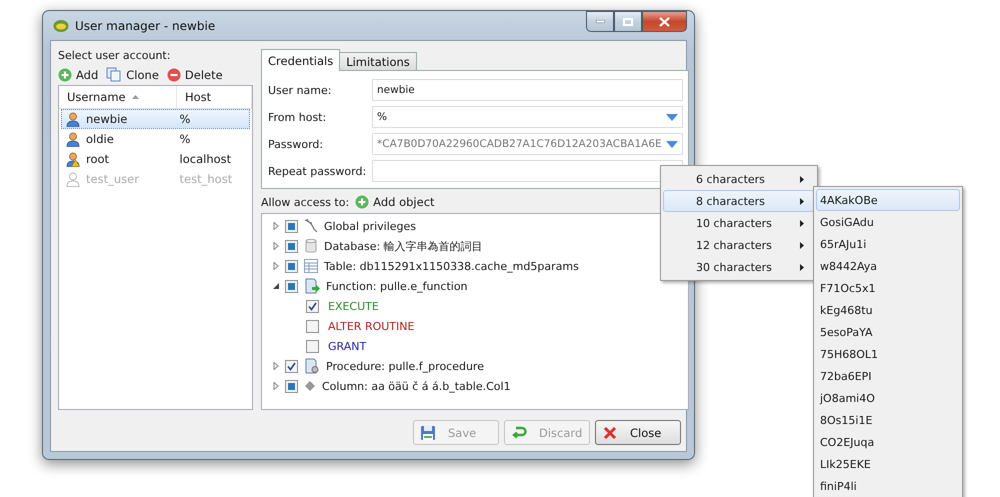  What do you see at coordinates (114, 74) in the screenshot?
I see `copy-icon` at bounding box center [114, 74].